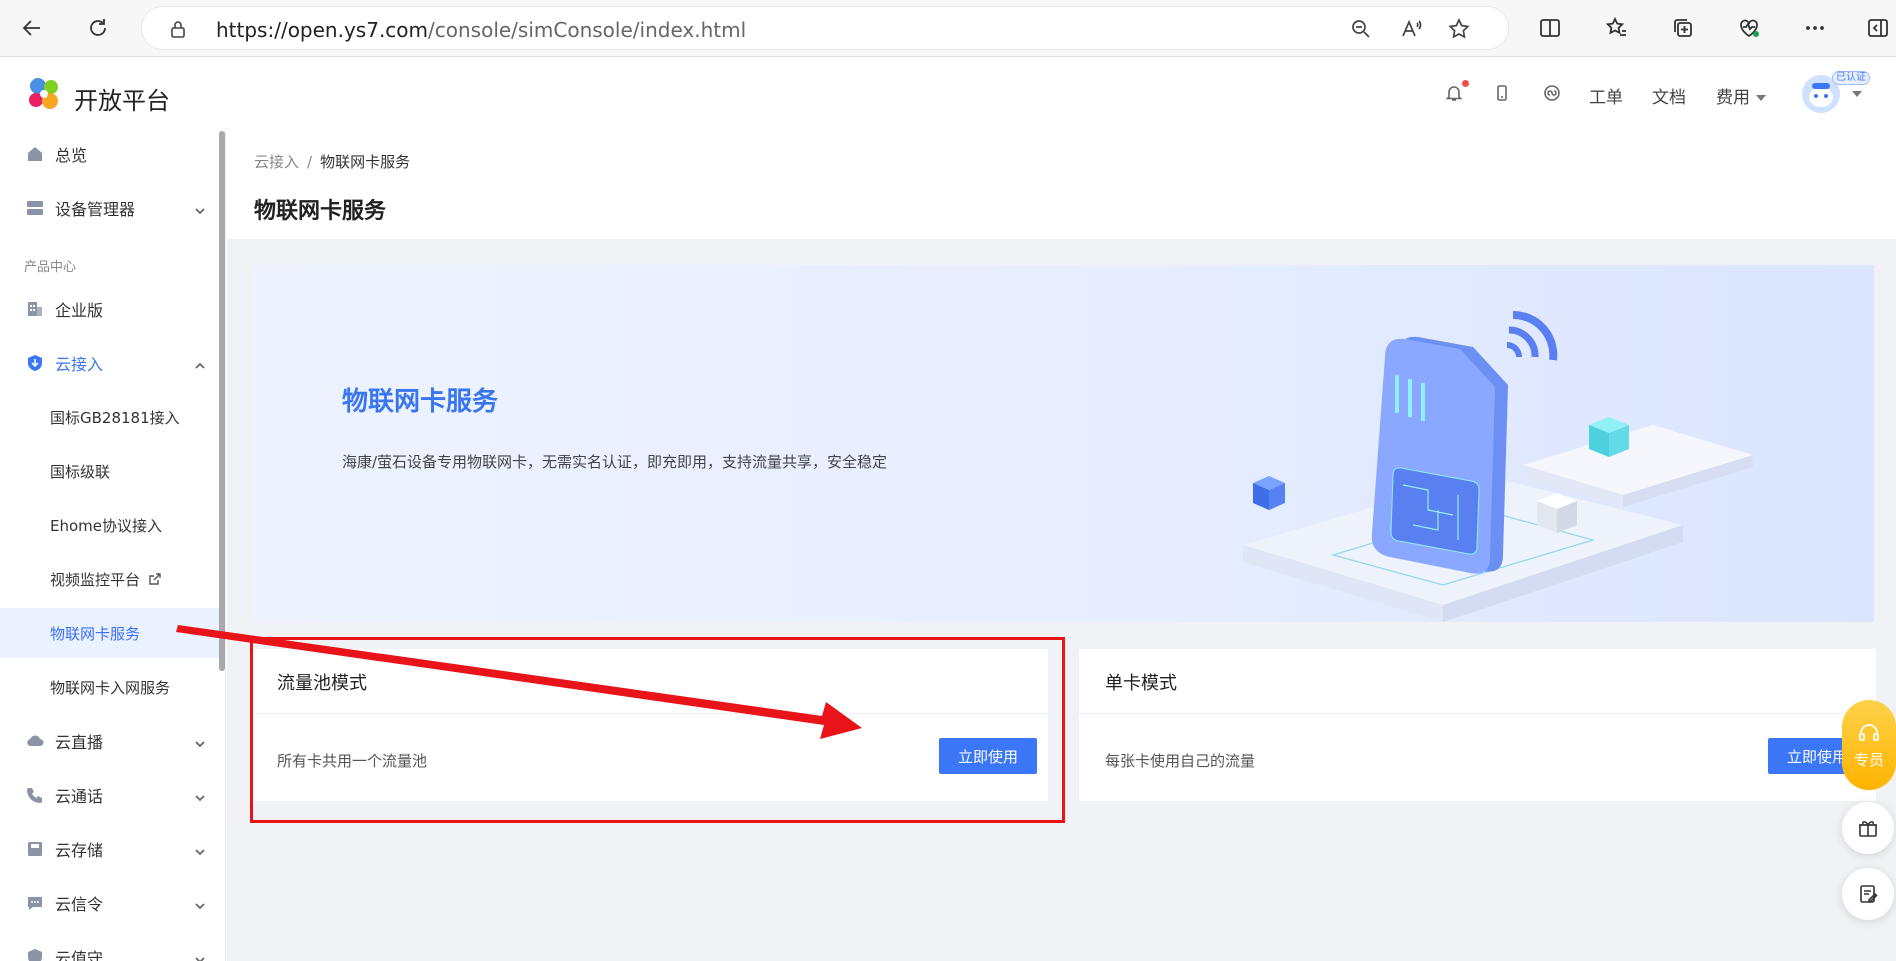 The height and width of the screenshot is (961, 1896). Describe the element at coordinates (615, 462) in the screenshot. I see `banner-description: 海康/萤石设备专用物联网卡，无需实名认证，即充即用，支持流量共享，安全稳定` at that location.